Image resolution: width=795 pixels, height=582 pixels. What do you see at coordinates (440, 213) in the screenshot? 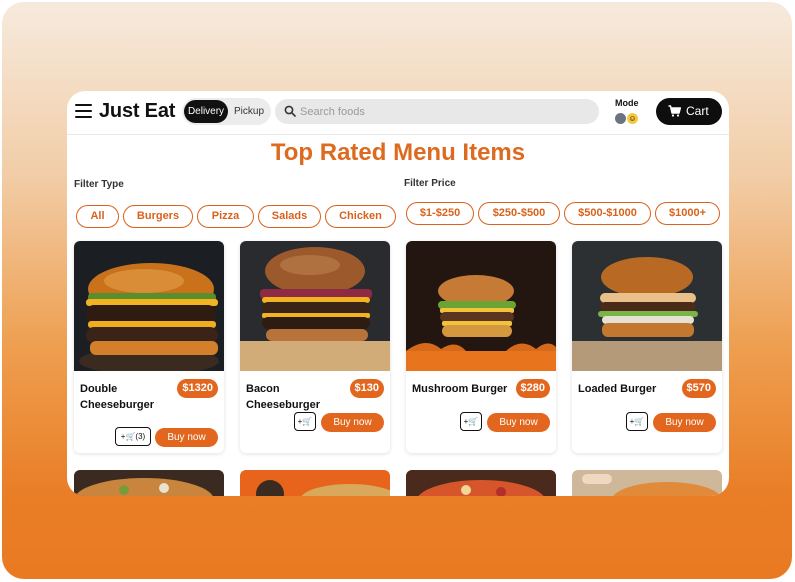
I see `filter-price-1-250: $1-$250` at bounding box center [440, 213].